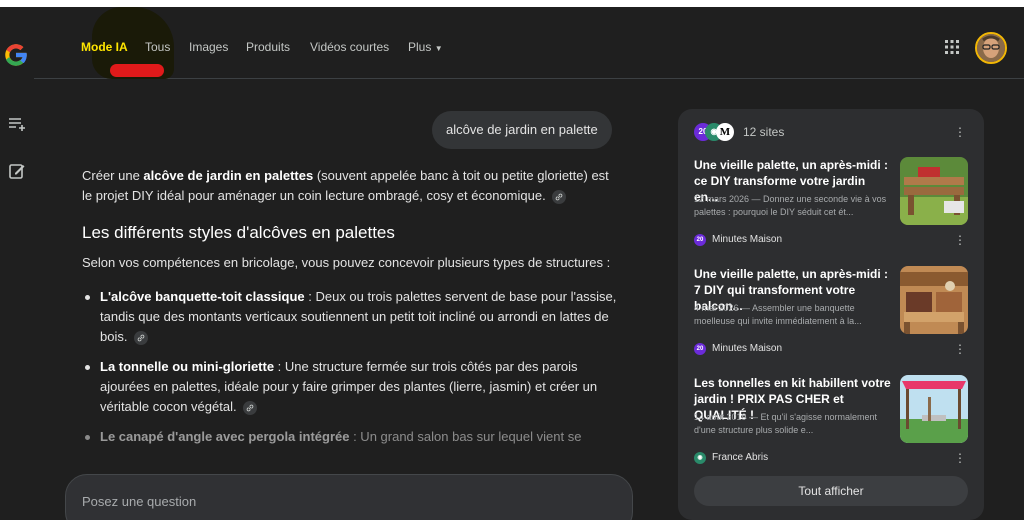 Image resolution: width=1024 pixels, height=520 pixels. What do you see at coordinates (17, 263) in the screenshot?
I see `left-rail` at bounding box center [17, 263].